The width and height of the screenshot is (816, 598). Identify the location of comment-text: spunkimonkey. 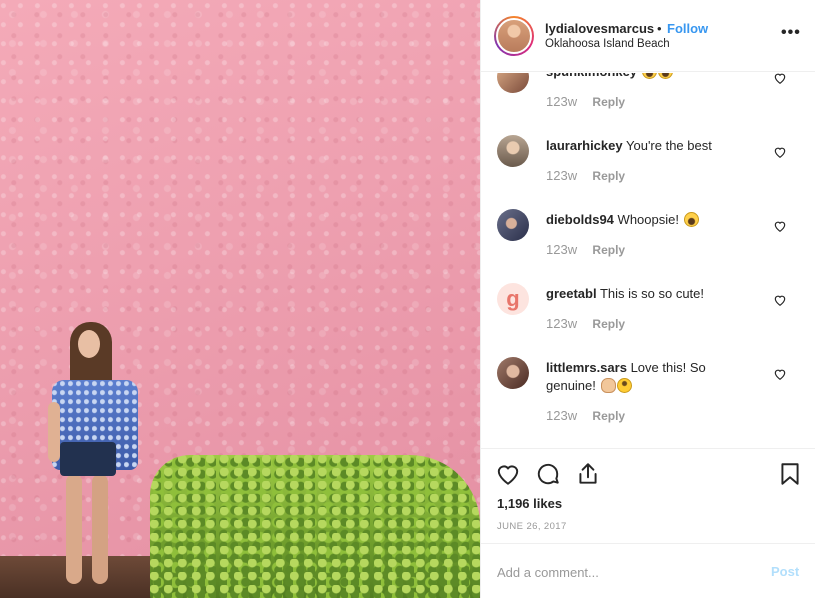
(646, 77).